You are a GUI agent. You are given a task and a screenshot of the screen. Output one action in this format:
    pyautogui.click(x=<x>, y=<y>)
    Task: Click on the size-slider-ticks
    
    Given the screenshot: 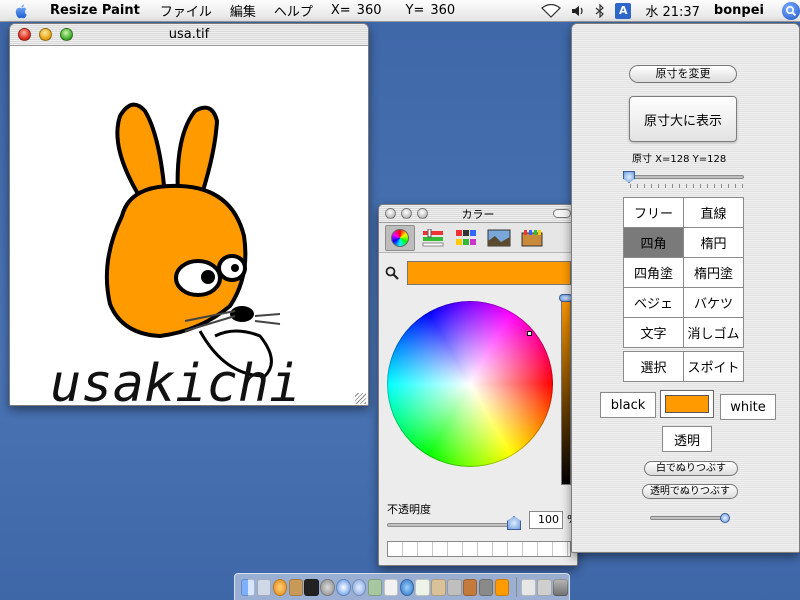 What is the action you would take?
    pyautogui.click(x=687, y=186)
    